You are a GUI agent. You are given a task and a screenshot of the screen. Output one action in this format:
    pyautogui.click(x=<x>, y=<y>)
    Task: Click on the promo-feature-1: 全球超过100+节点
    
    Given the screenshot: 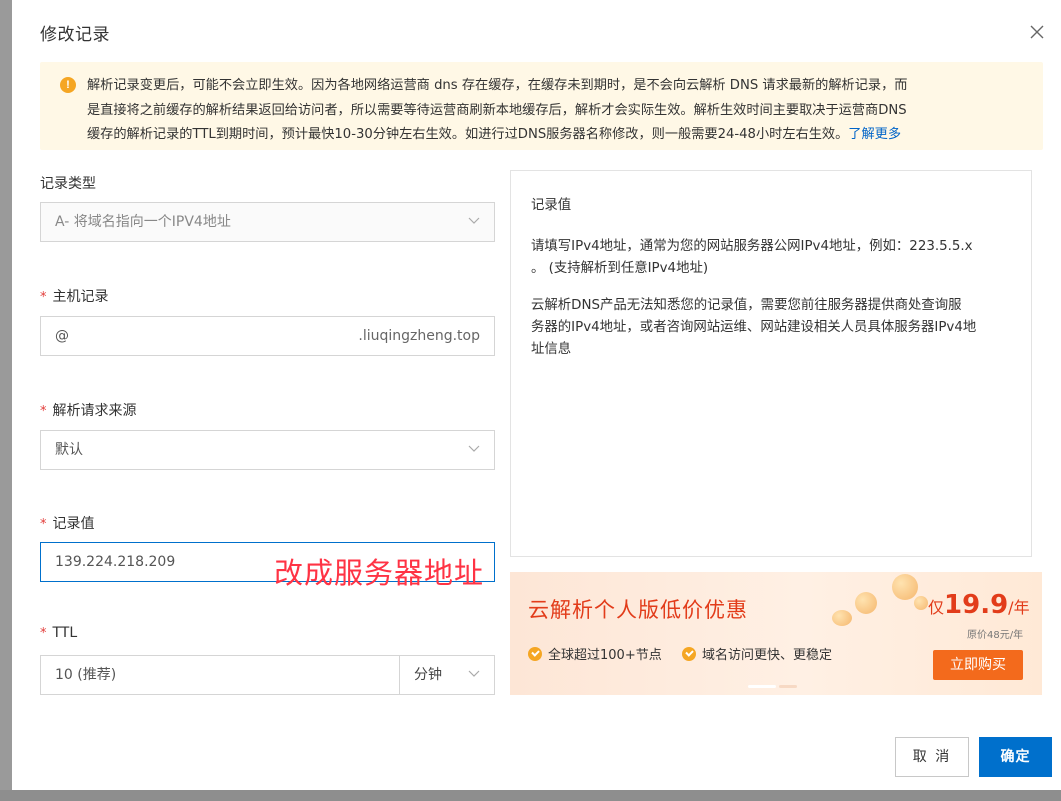 What is the action you would take?
    pyautogui.click(x=595, y=653)
    